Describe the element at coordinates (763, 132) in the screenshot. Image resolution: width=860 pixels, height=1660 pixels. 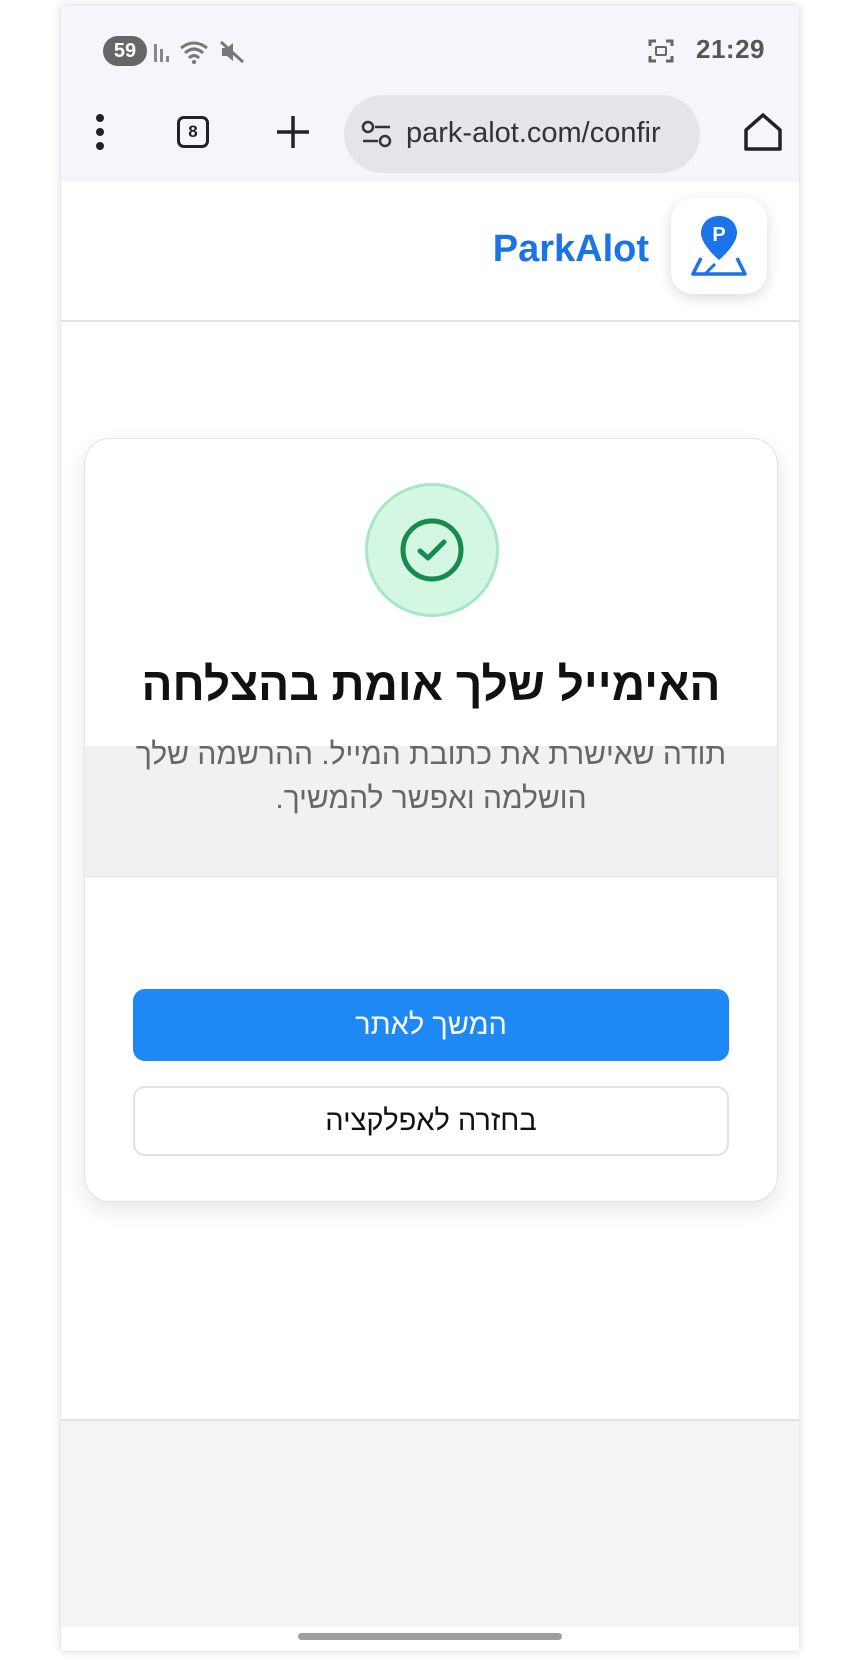
I see `home-icon` at that location.